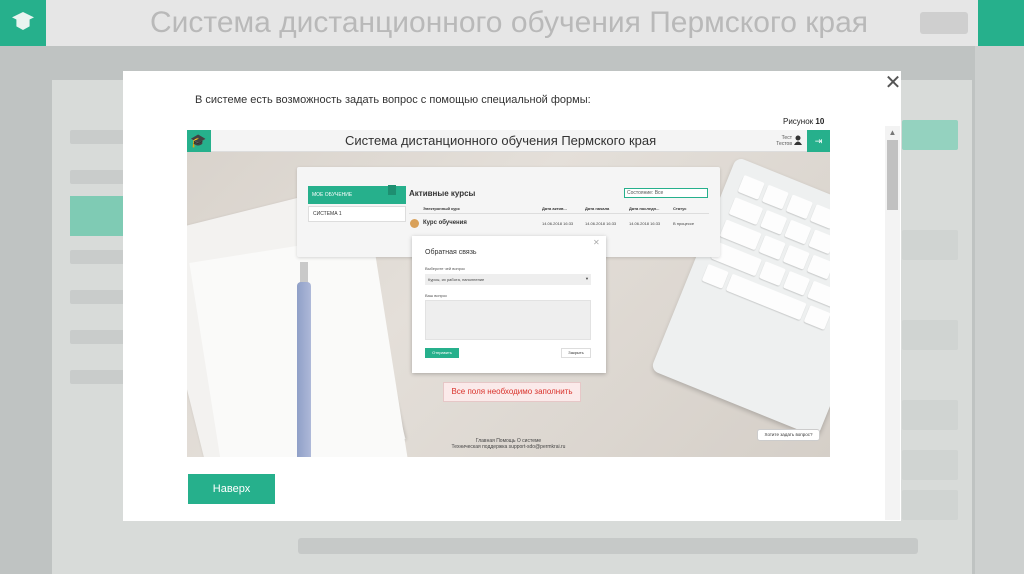 The width and height of the screenshot is (1024, 574). What do you see at coordinates (98, 216) in the screenshot?
I see `background-sidebar-active-item` at bounding box center [98, 216].